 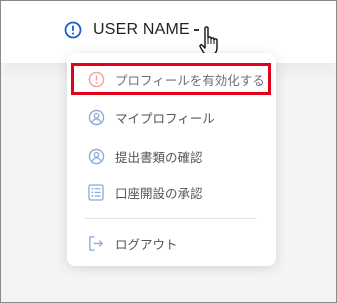 I want to click on menu-divider, so click(x=171, y=218).